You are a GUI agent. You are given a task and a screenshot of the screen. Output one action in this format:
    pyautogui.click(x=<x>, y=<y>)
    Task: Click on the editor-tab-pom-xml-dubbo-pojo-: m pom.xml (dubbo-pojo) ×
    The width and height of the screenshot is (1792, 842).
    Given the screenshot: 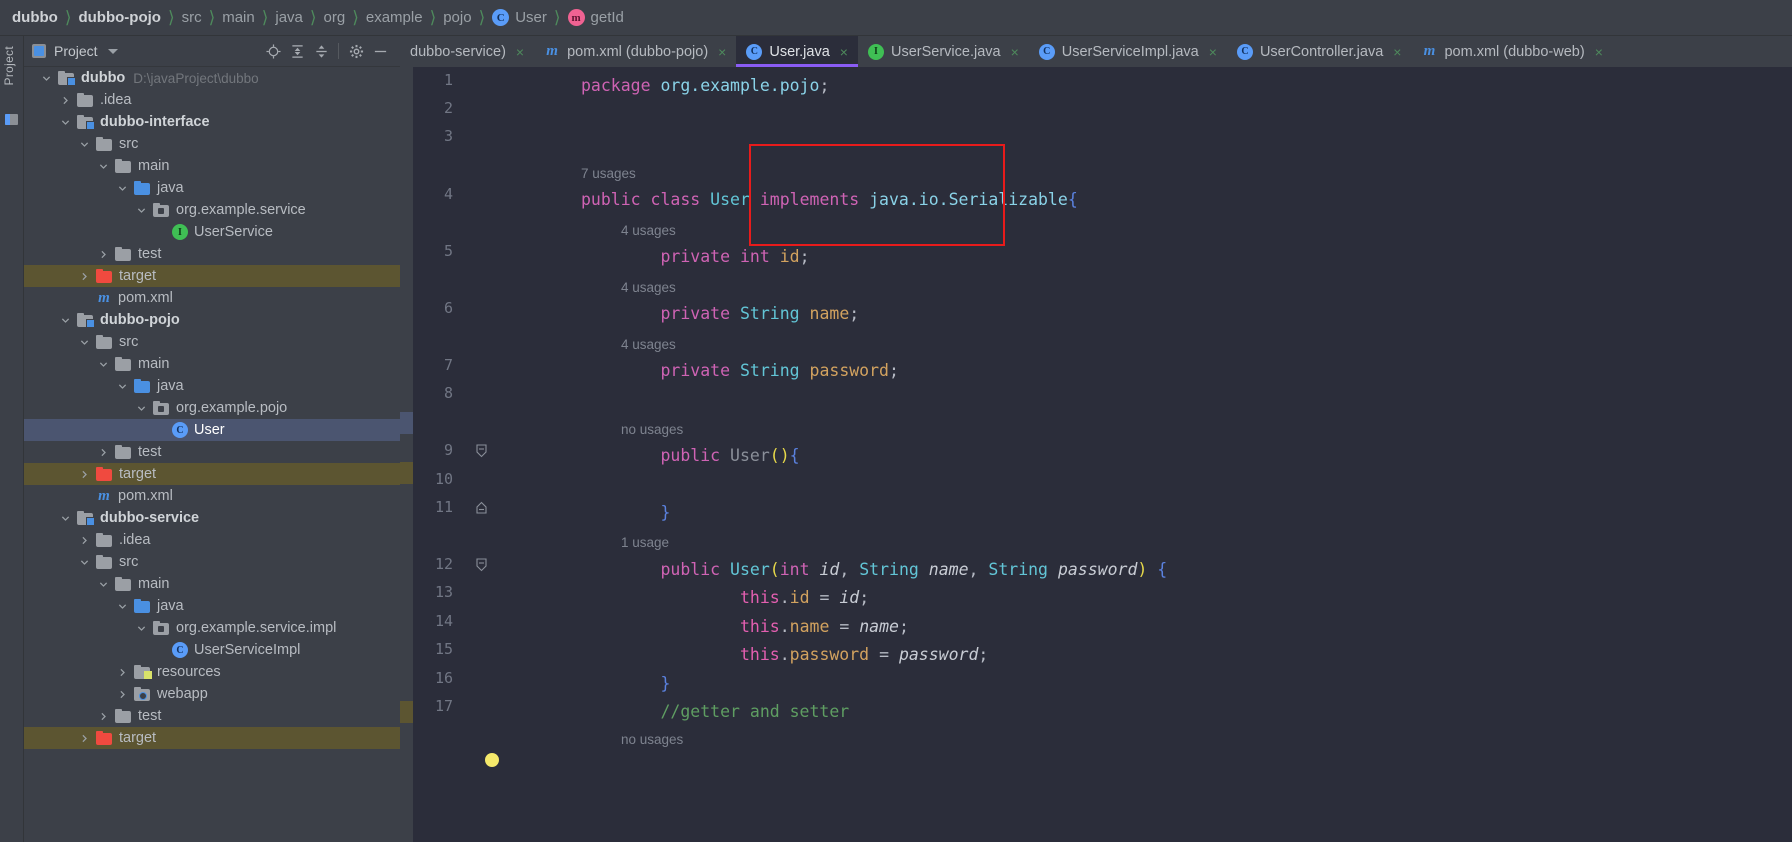 What is the action you would take?
    pyautogui.click(x=635, y=51)
    